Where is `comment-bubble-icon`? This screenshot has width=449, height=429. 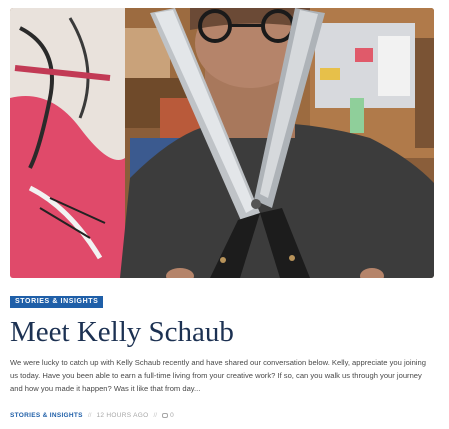 comment-bubble-icon is located at coordinates (165, 415).